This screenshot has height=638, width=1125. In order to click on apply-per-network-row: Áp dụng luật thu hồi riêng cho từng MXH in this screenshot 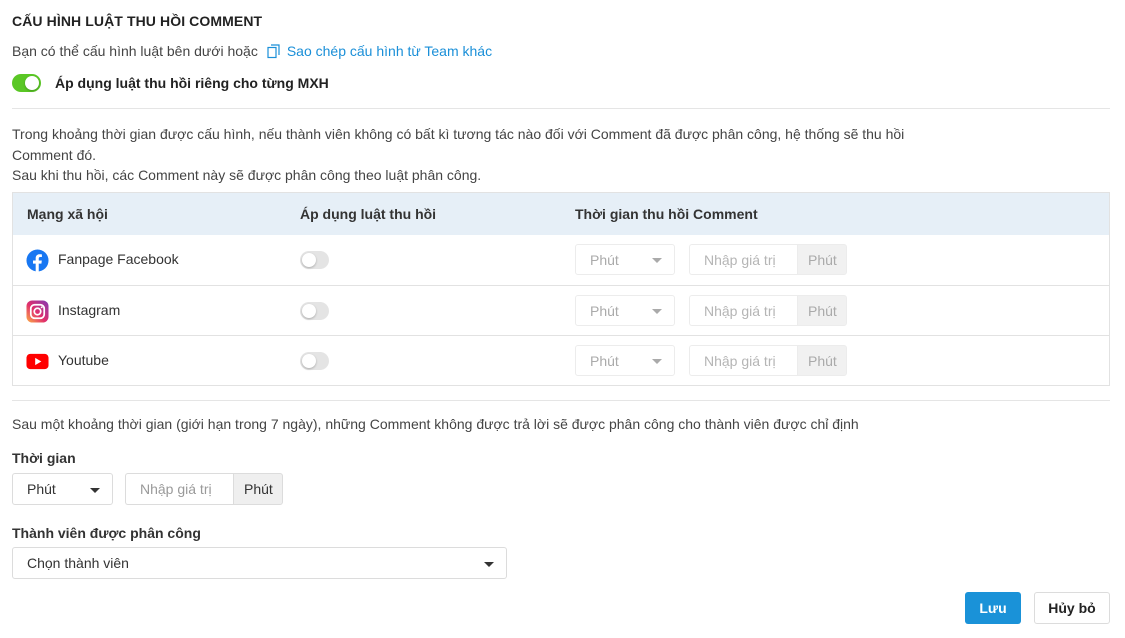, I will do `click(170, 83)`.